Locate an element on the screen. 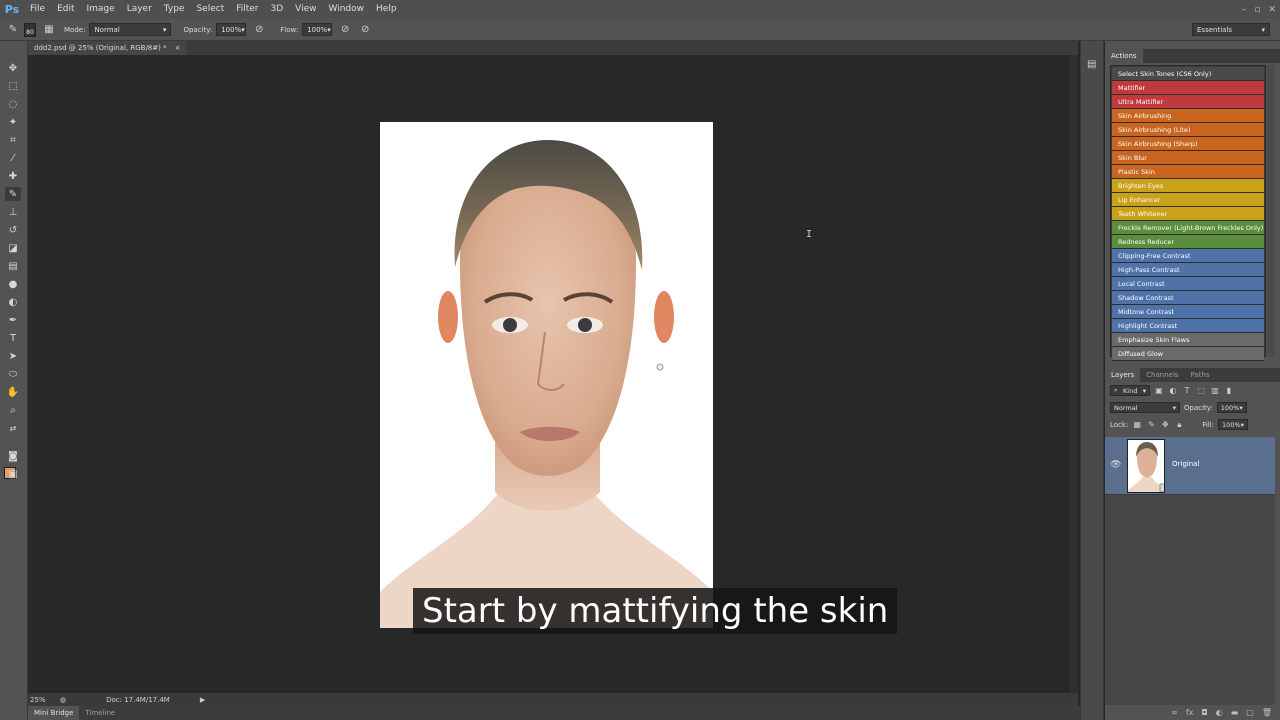 The width and height of the screenshot is (1280, 720). action-item: High-Pass Contrast is located at coordinates (1188, 270).